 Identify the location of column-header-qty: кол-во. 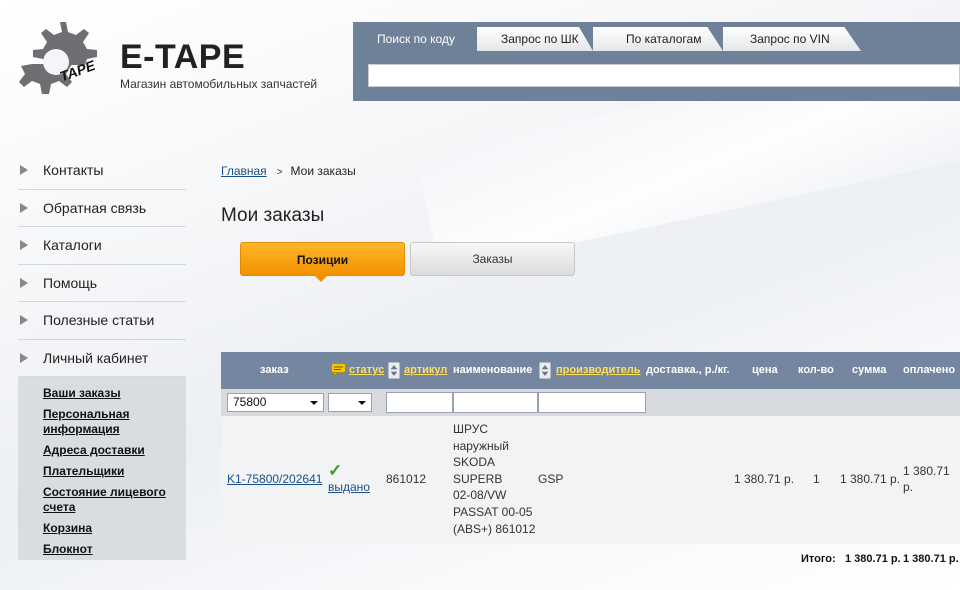
(816, 370).